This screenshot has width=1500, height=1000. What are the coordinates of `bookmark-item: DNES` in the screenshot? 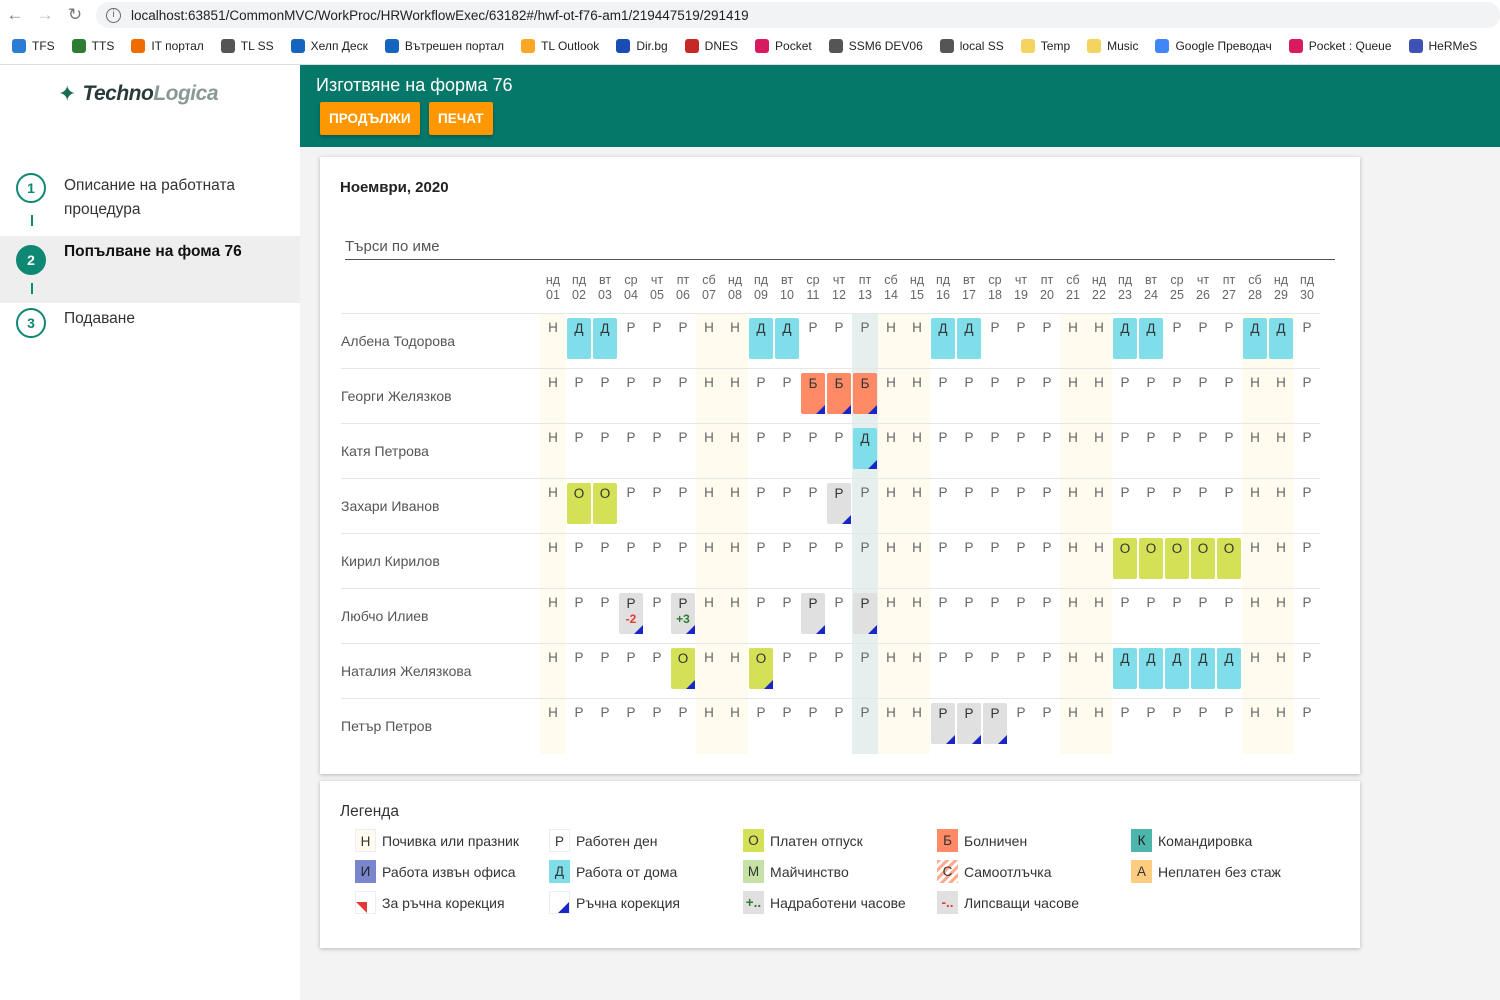 It's located at (711, 46).